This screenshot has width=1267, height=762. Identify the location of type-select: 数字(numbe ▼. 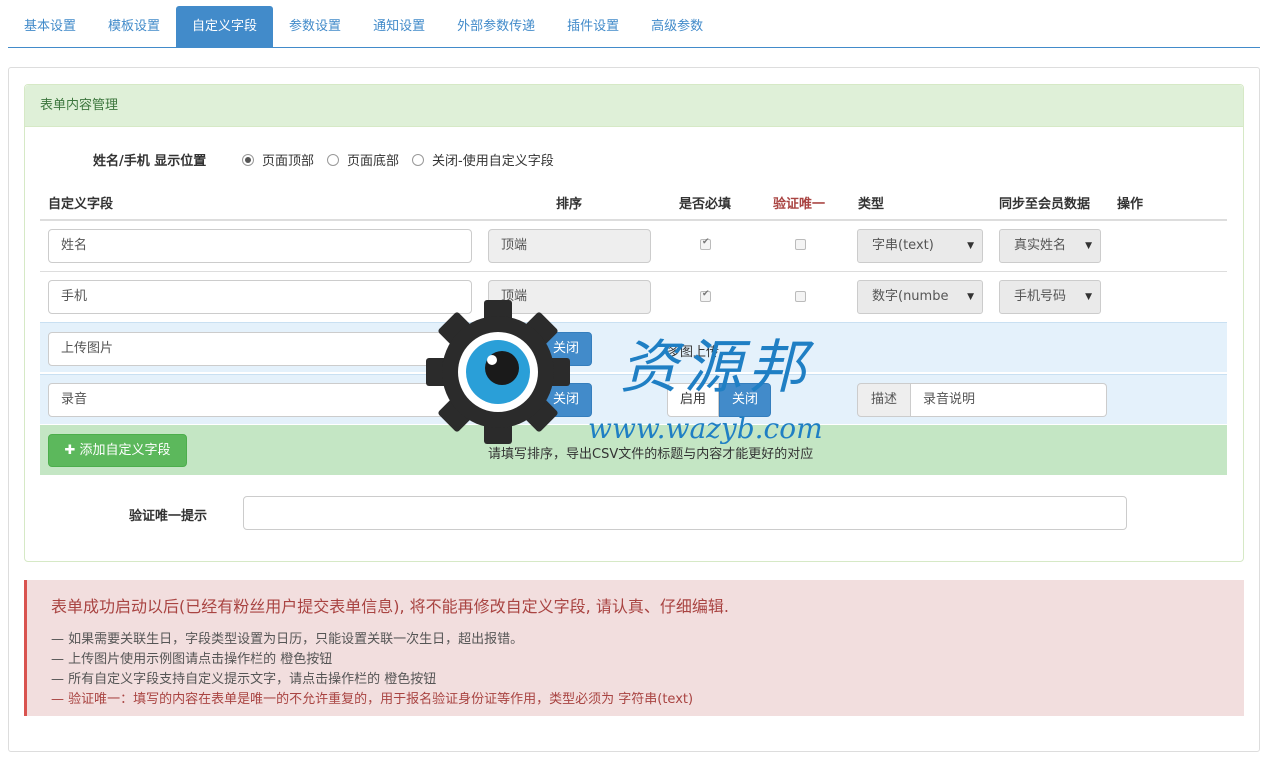
(920, 297).